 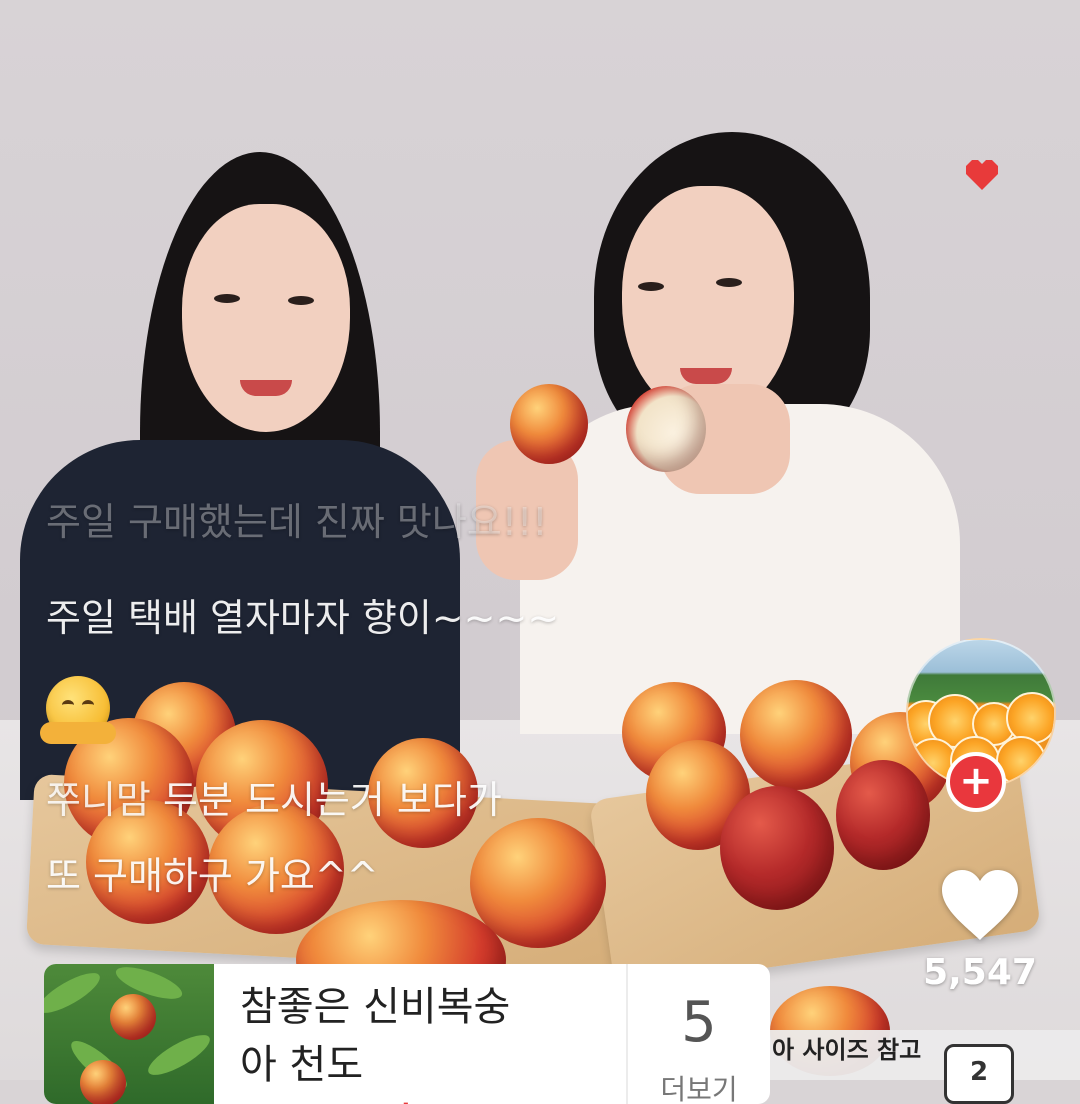 What do you see at coordinates (980, 972) in the screenshot?
I see `like-count: 5,547` at bounding box center [980, 972].